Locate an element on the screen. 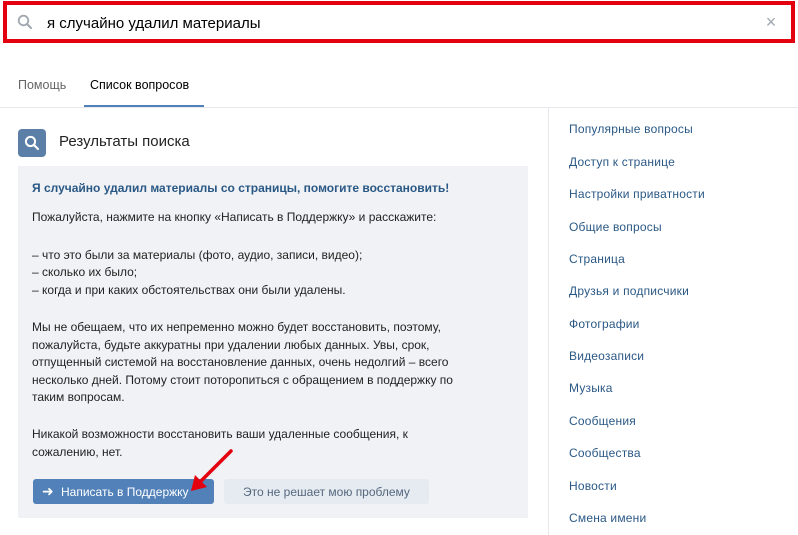  clear-search-icon: × is located at coordinates (771, 22).